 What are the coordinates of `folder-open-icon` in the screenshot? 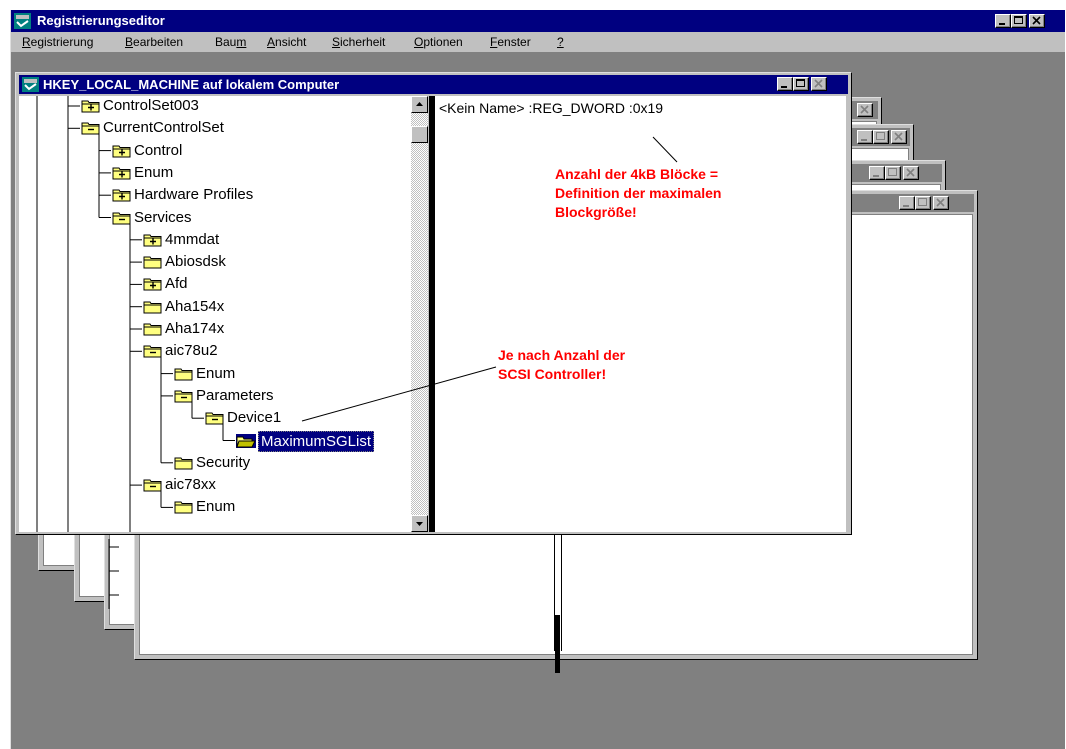 It's located at (246, 440).